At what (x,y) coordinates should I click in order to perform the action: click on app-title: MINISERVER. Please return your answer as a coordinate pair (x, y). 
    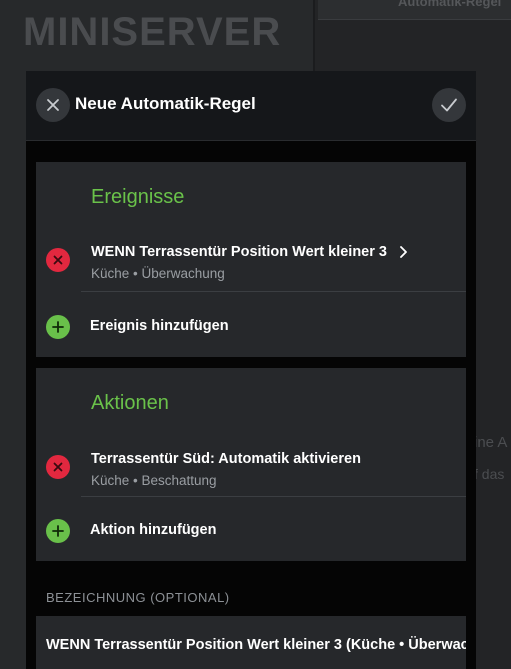
    Looking at the image, I should click on (152, 32).